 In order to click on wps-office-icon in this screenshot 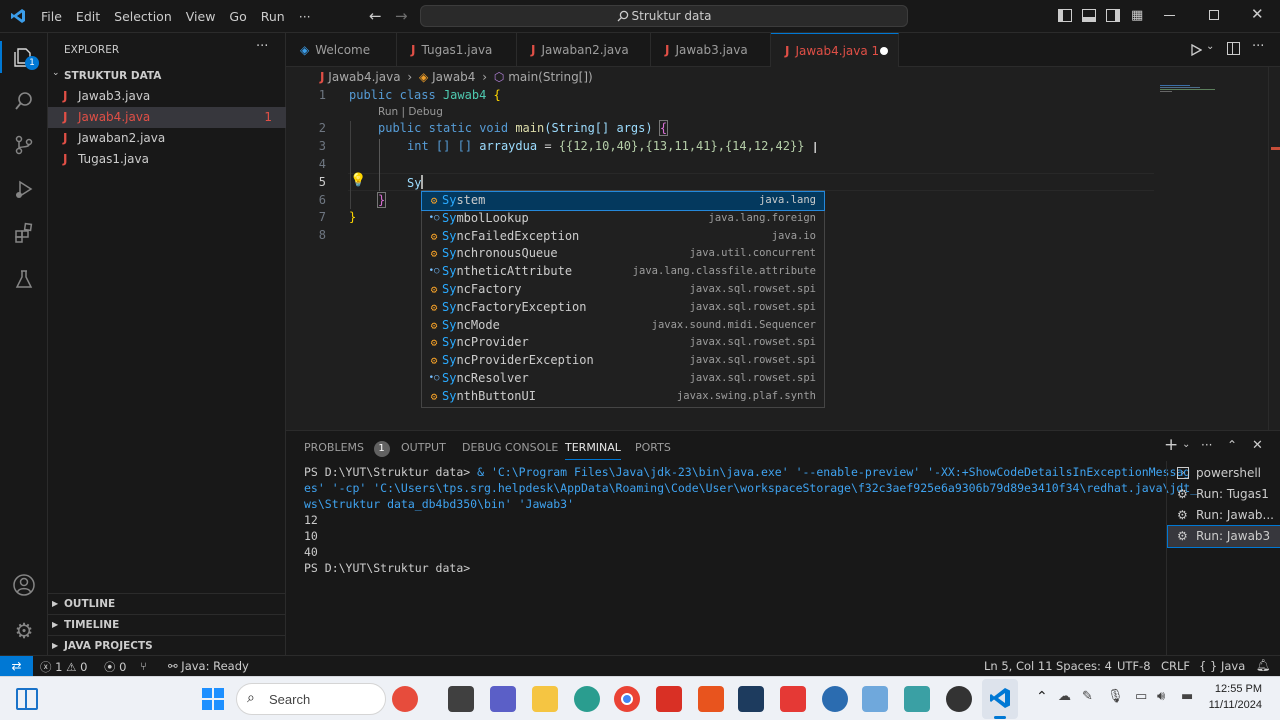, I will do `click(711, 699)`.